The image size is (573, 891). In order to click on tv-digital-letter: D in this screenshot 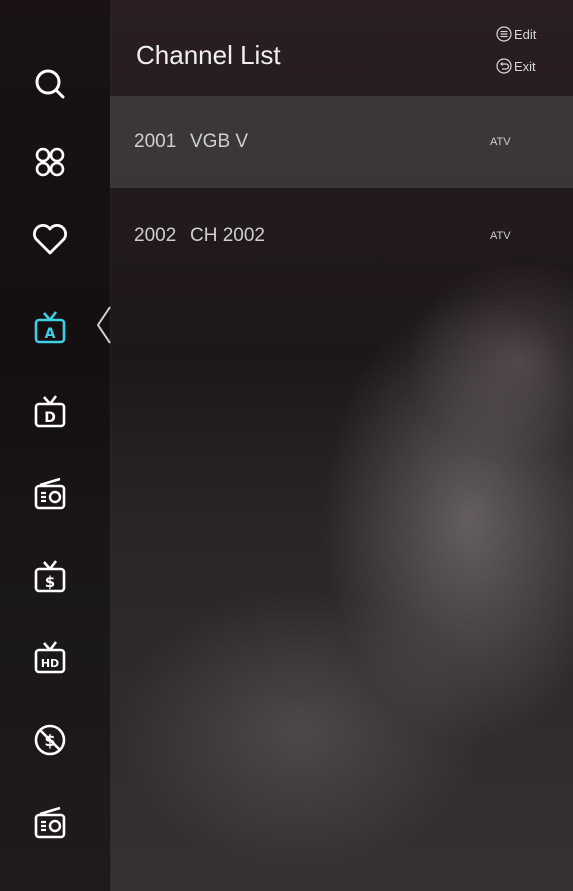, I will do `click(50, 418)`.